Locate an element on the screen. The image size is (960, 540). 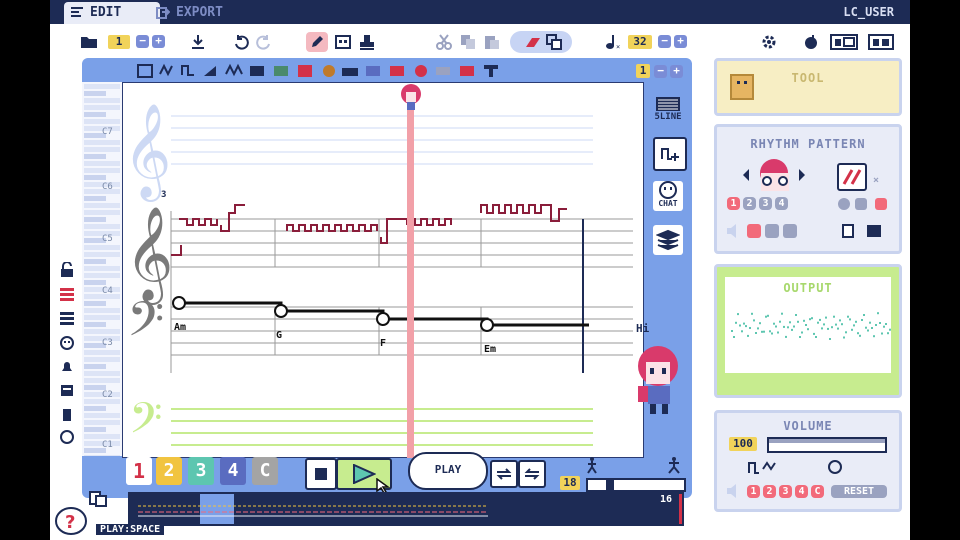
tool-book-icon is located at coordinates (742, 87).